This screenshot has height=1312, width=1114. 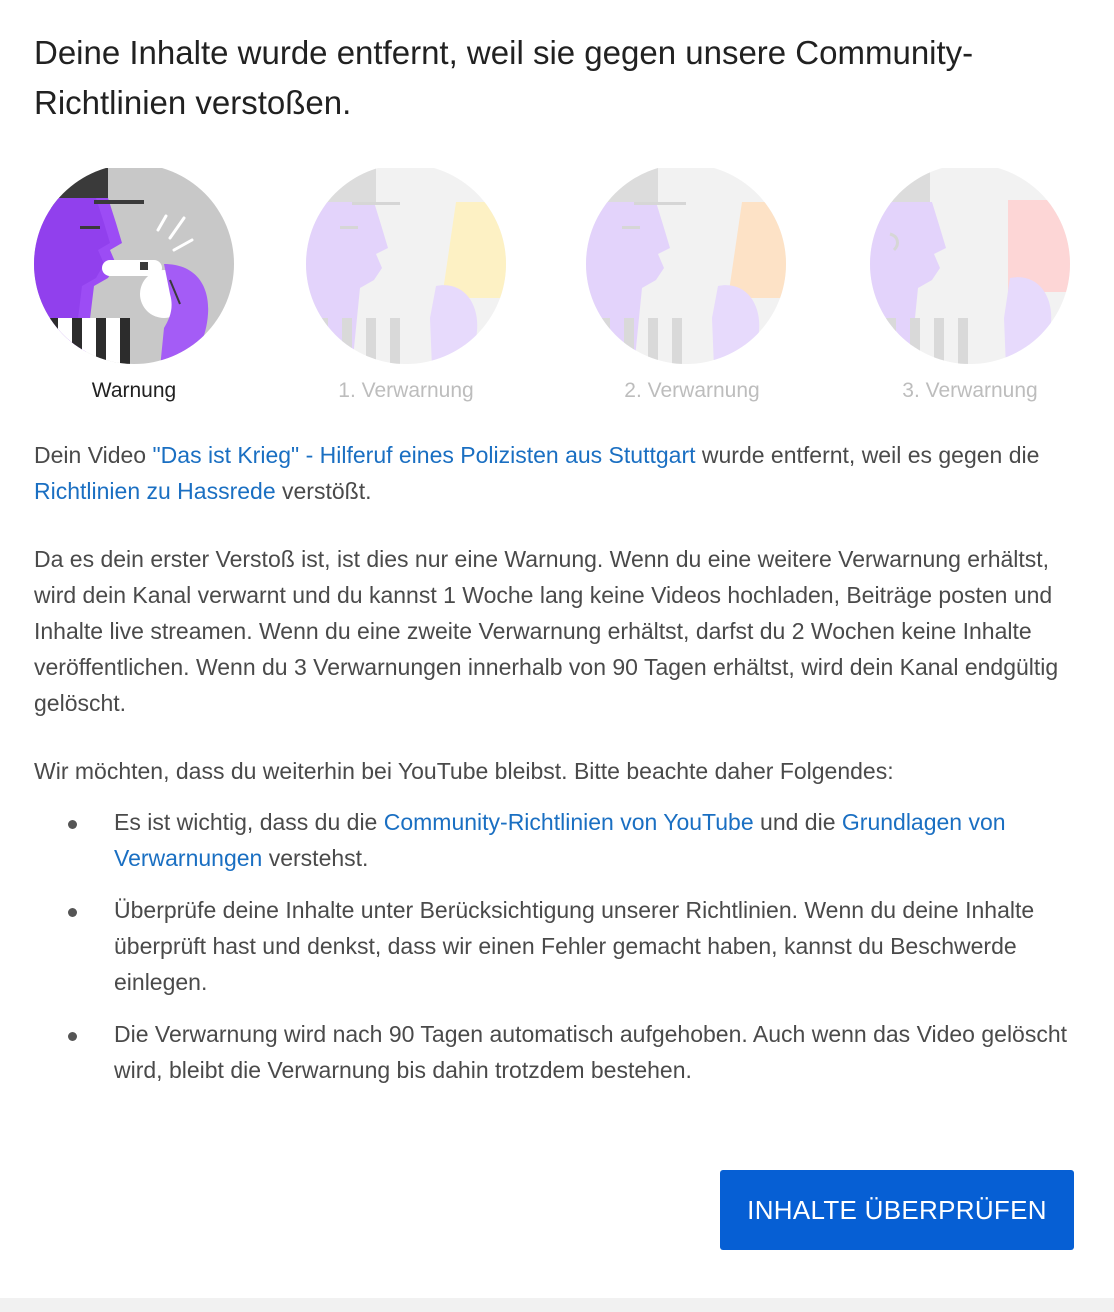 I want to click on stage-label: 3. Verwarnung, so click(x=970, y=390).